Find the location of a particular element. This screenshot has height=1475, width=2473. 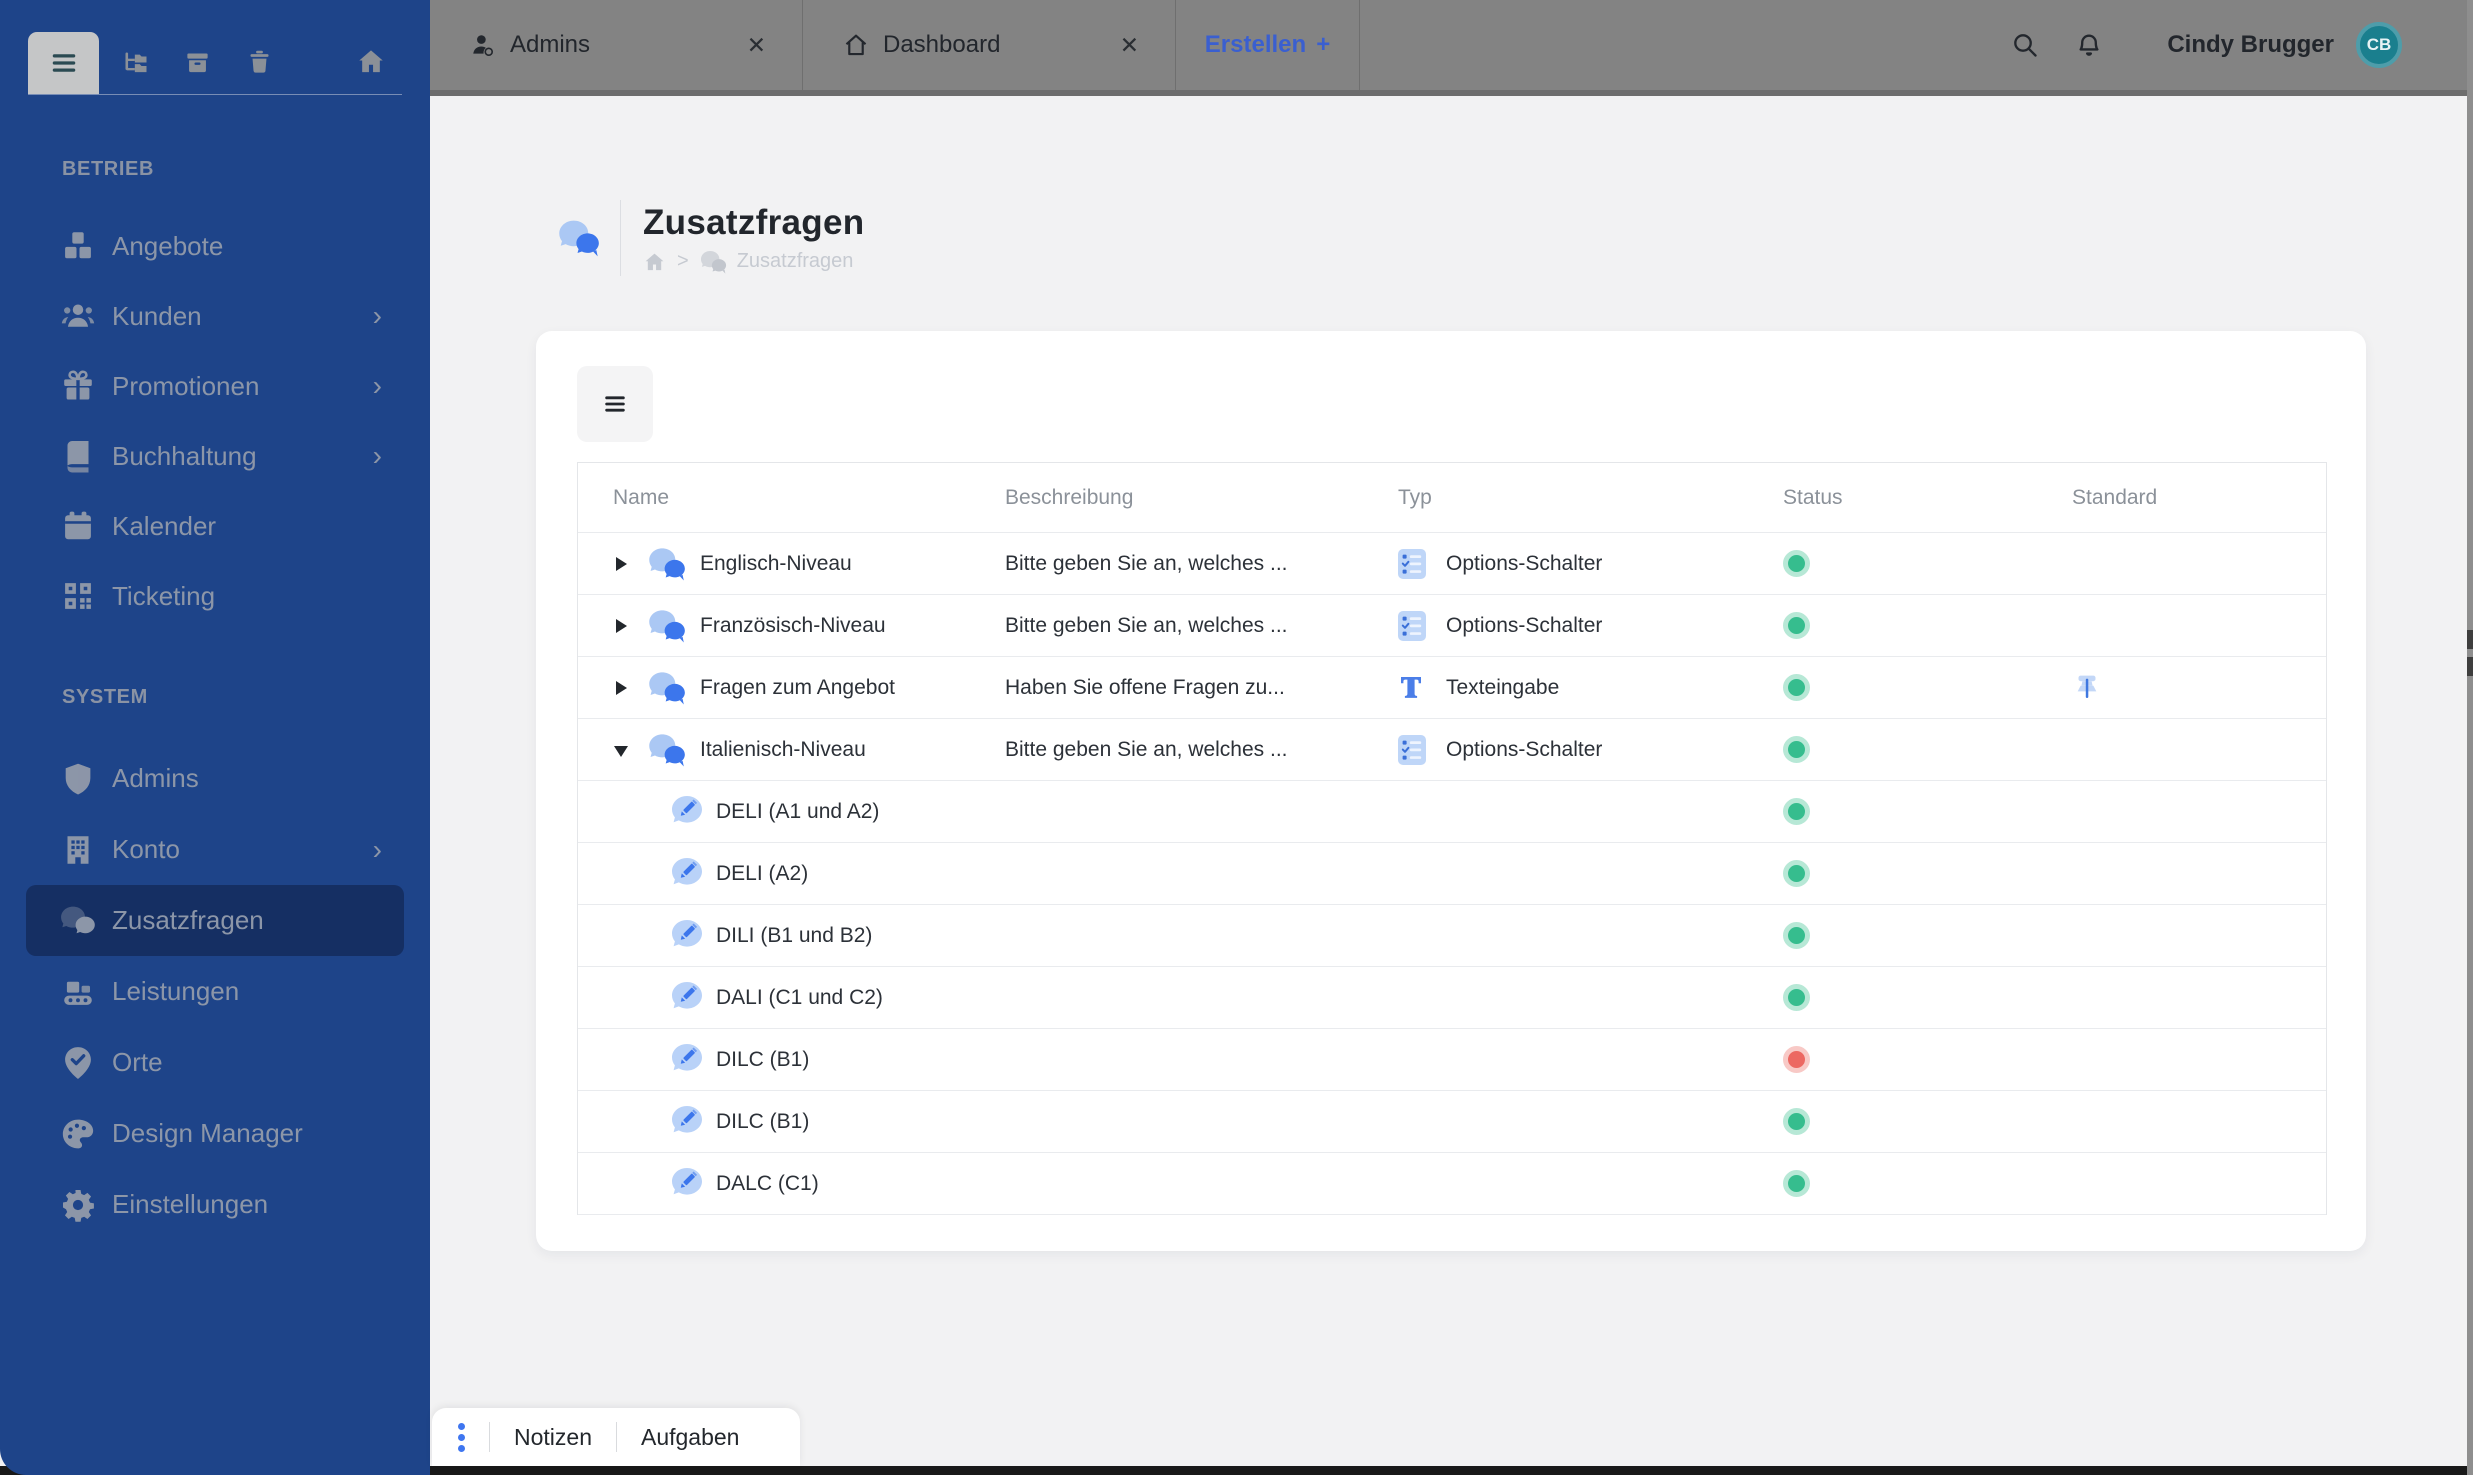

home-icon is located at coordinates (371, 61).